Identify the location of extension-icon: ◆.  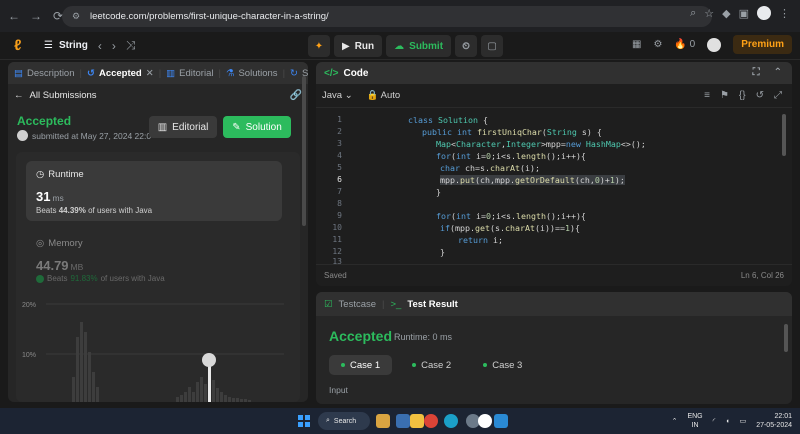
(726, 13).